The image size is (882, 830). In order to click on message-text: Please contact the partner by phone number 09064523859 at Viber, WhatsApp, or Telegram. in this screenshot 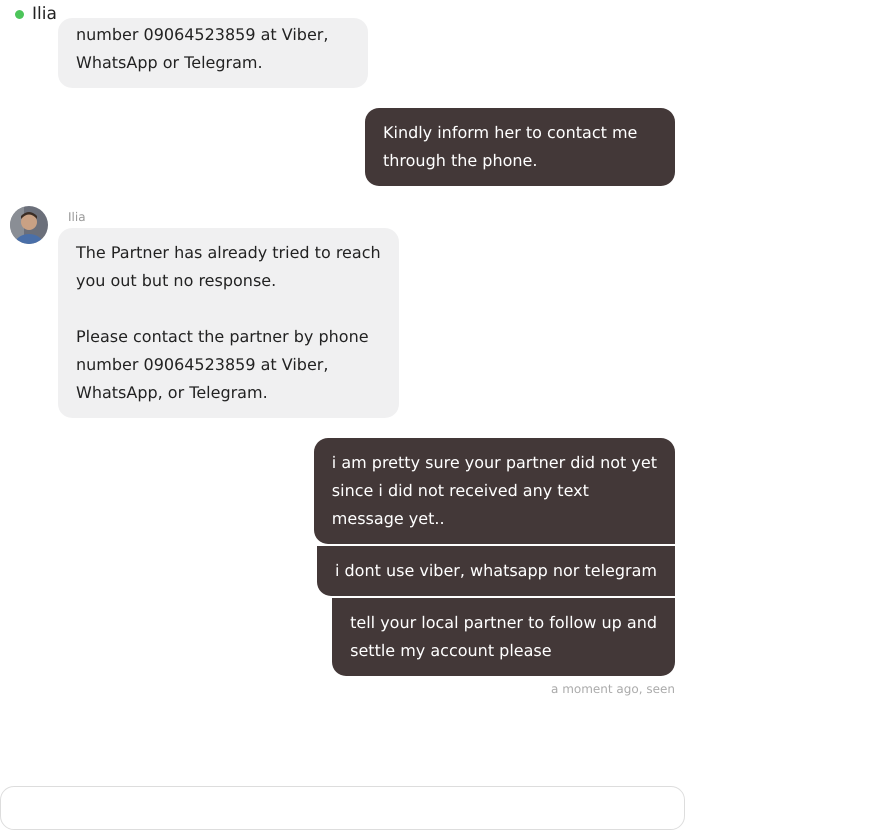, I will do `click(223, 365)`.